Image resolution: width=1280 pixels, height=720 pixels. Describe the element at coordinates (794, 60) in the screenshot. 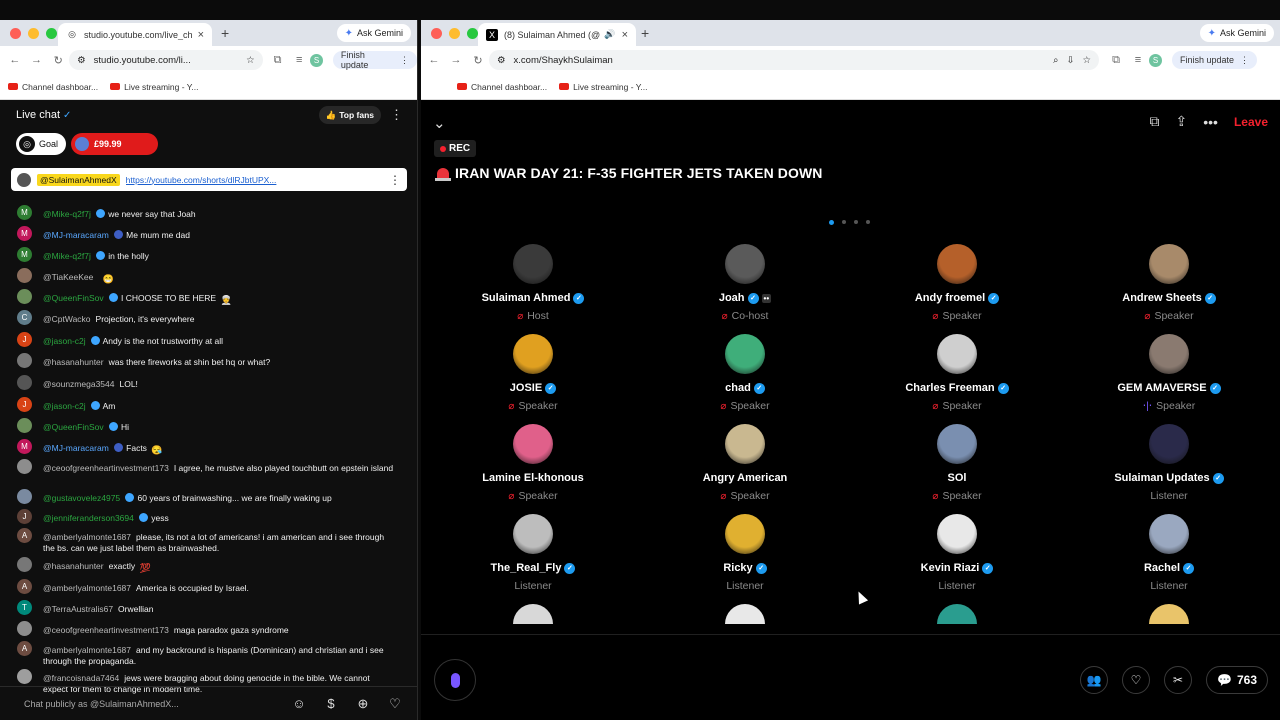

I see `address-bar: ⚙ x.com/ShaykhSulaiman ⌕ ⇩ ☆` at that location.